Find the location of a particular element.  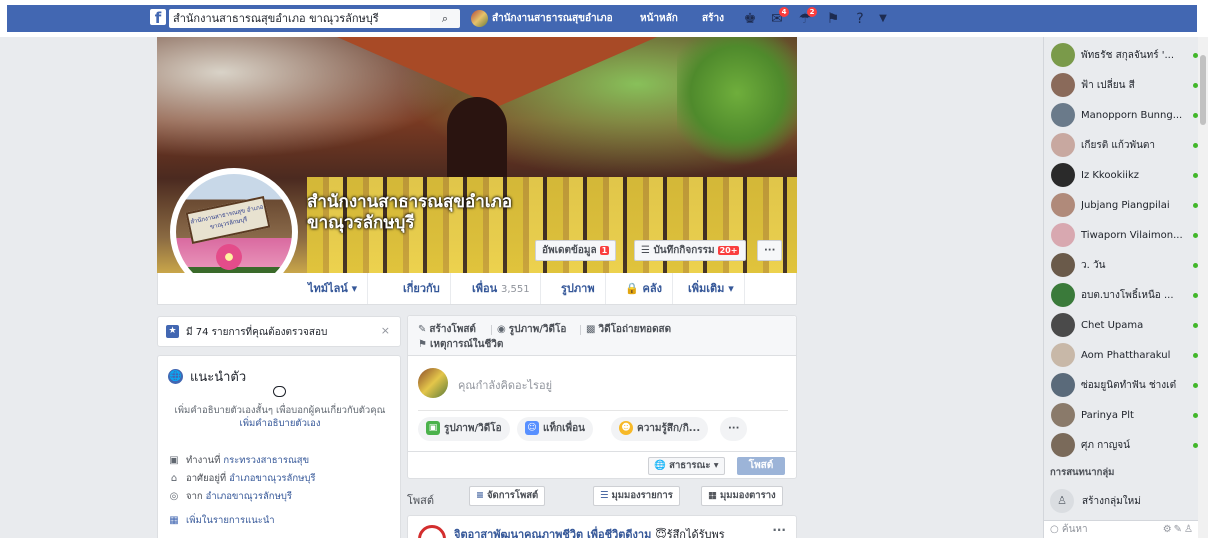

review-notice-text: มี 74 รายการที่คุณต้องตรวจสอบ is located at coordinates (257, 332).